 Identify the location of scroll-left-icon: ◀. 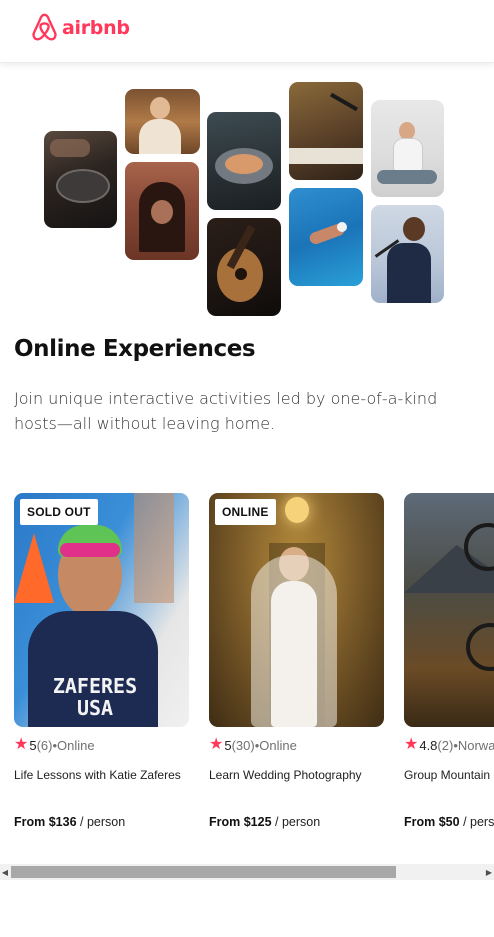
(5, 872).